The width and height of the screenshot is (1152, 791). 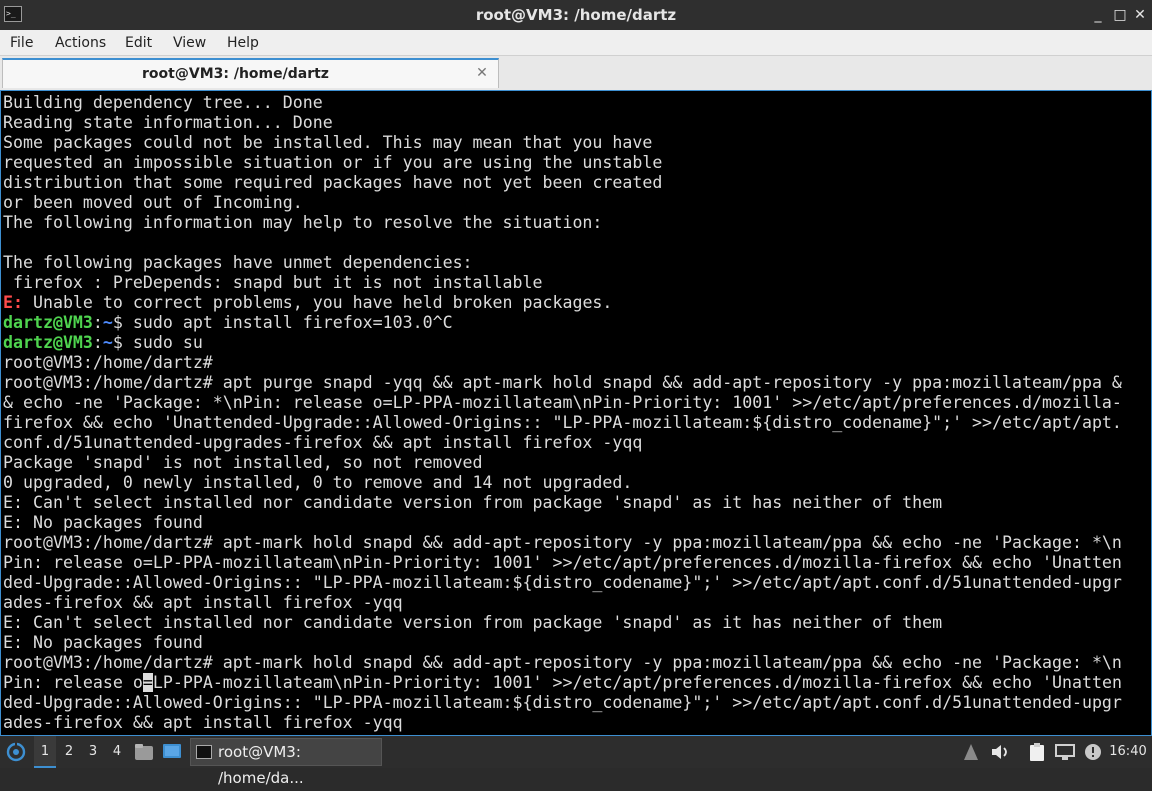 I want to click on desktop-launcher, so click(x=172, y=752).